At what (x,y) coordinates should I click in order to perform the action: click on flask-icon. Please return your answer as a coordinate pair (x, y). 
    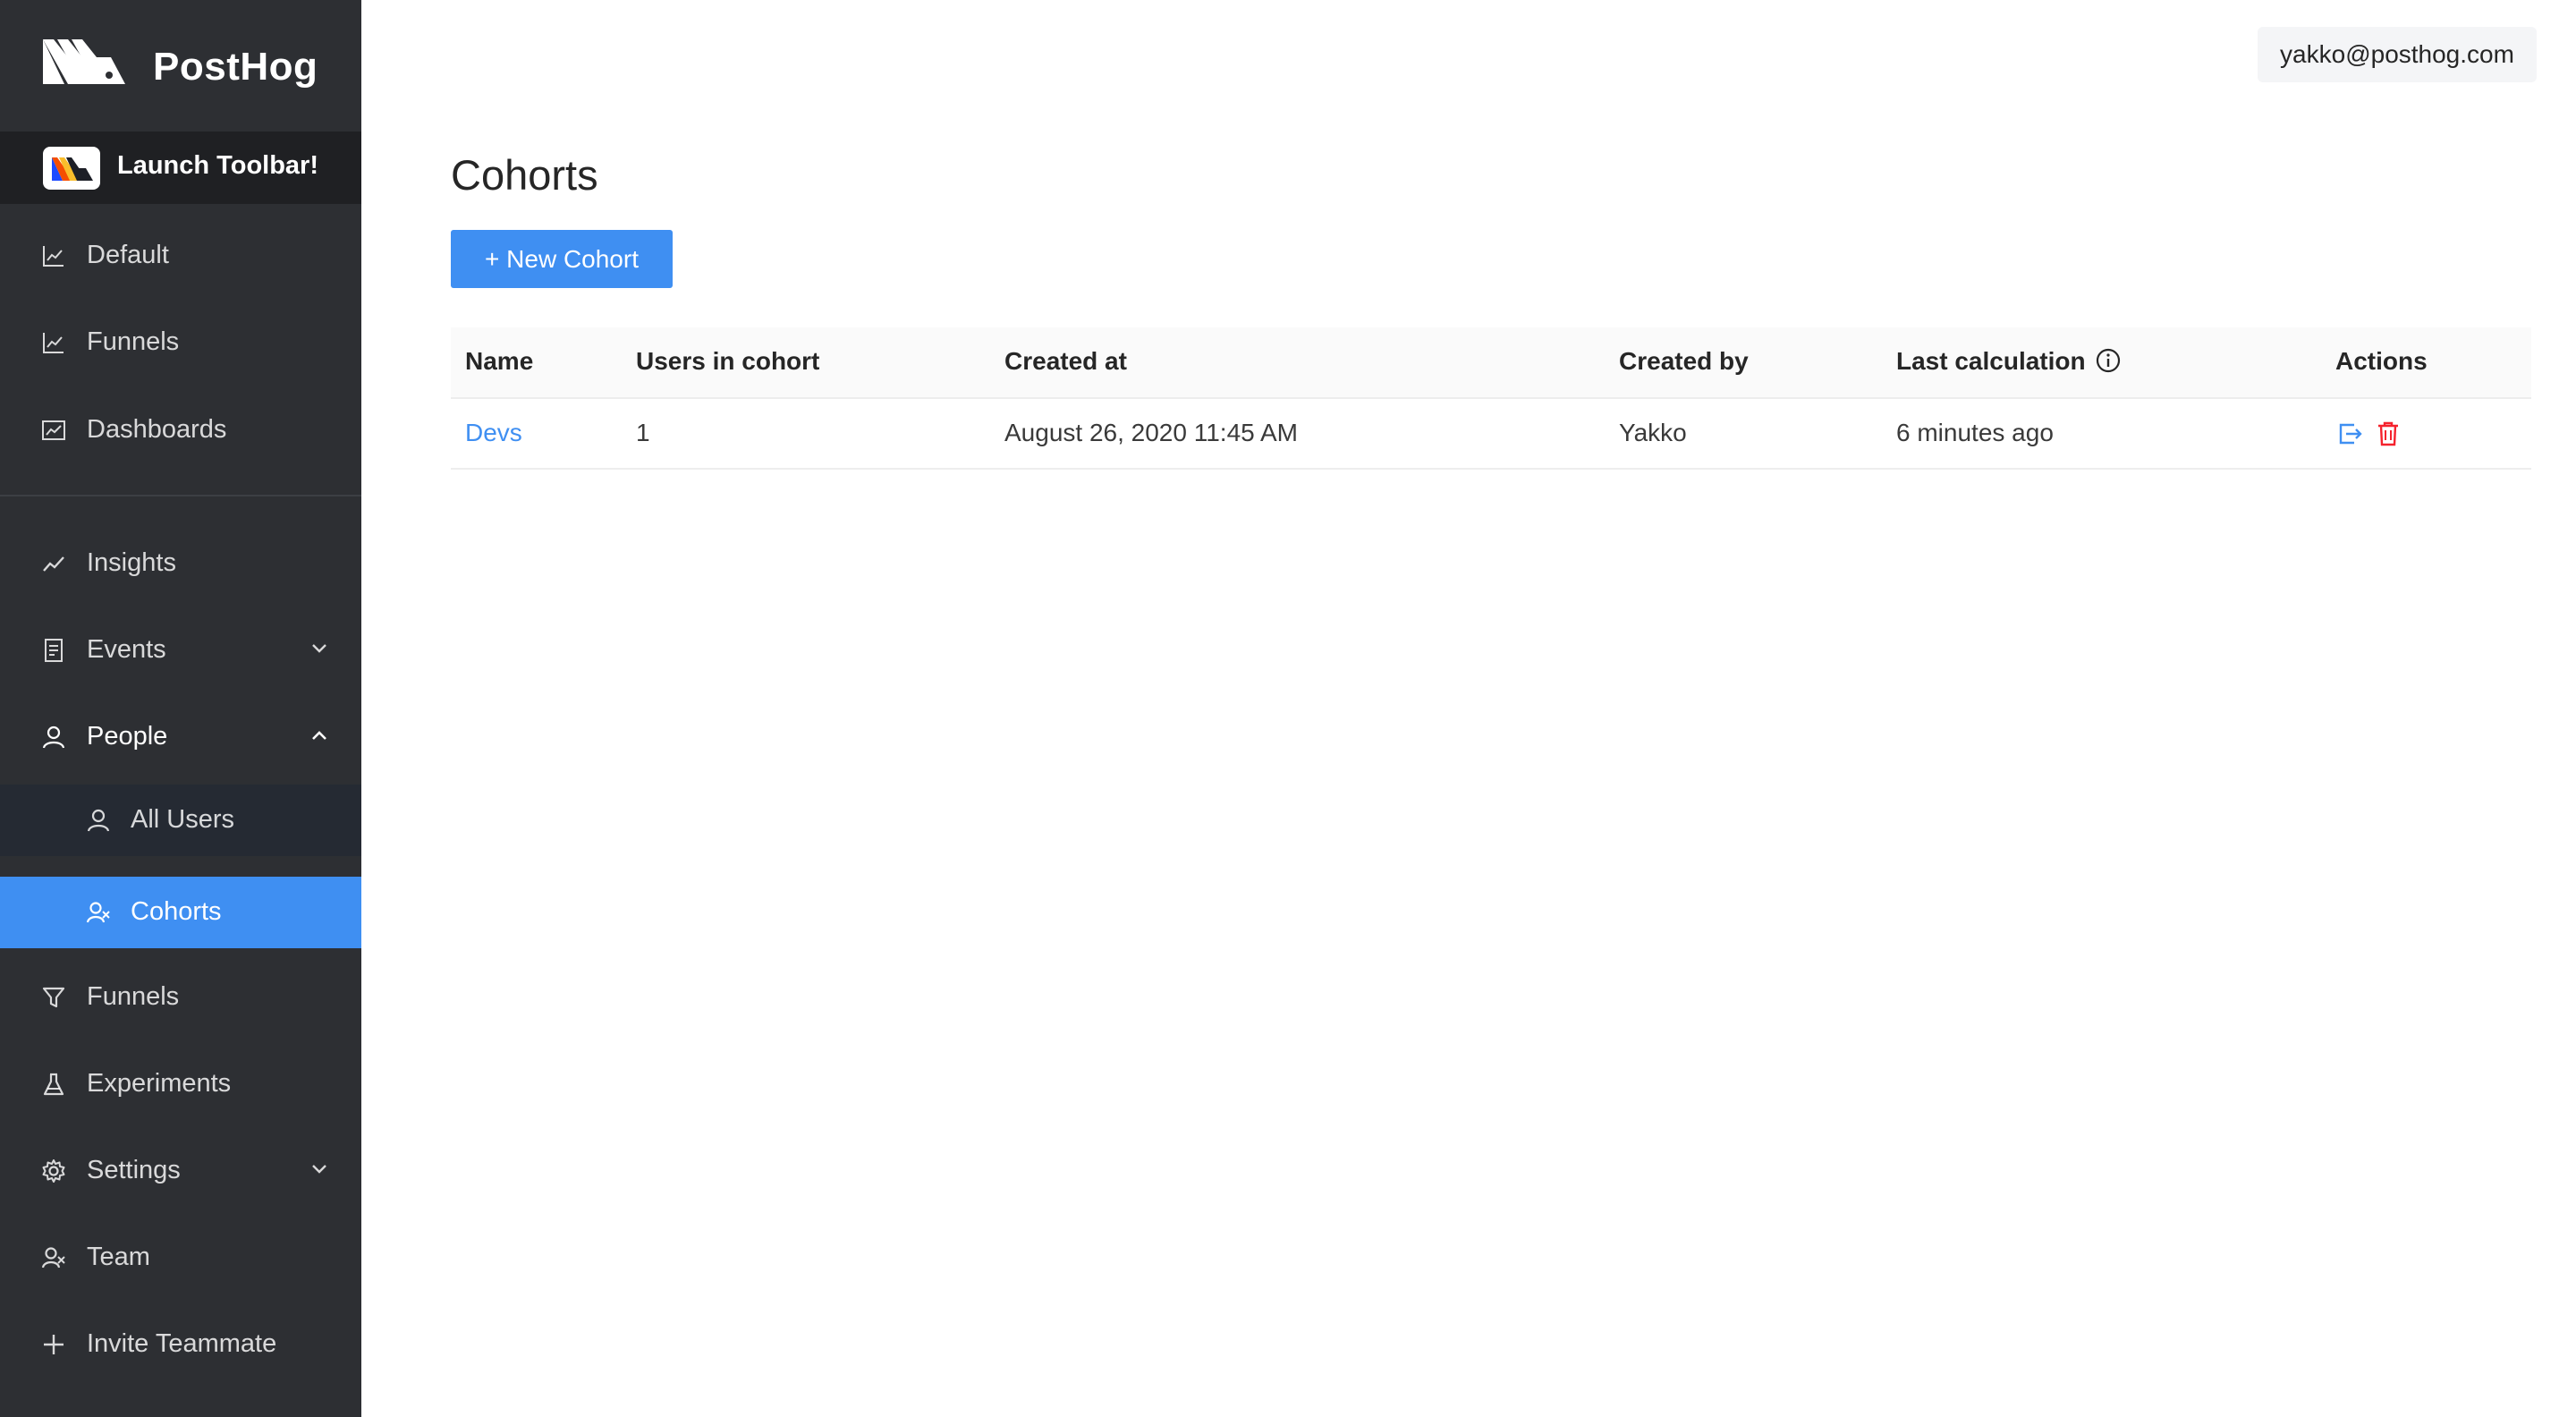
    Looking at the image, I should click on (53, 1084).